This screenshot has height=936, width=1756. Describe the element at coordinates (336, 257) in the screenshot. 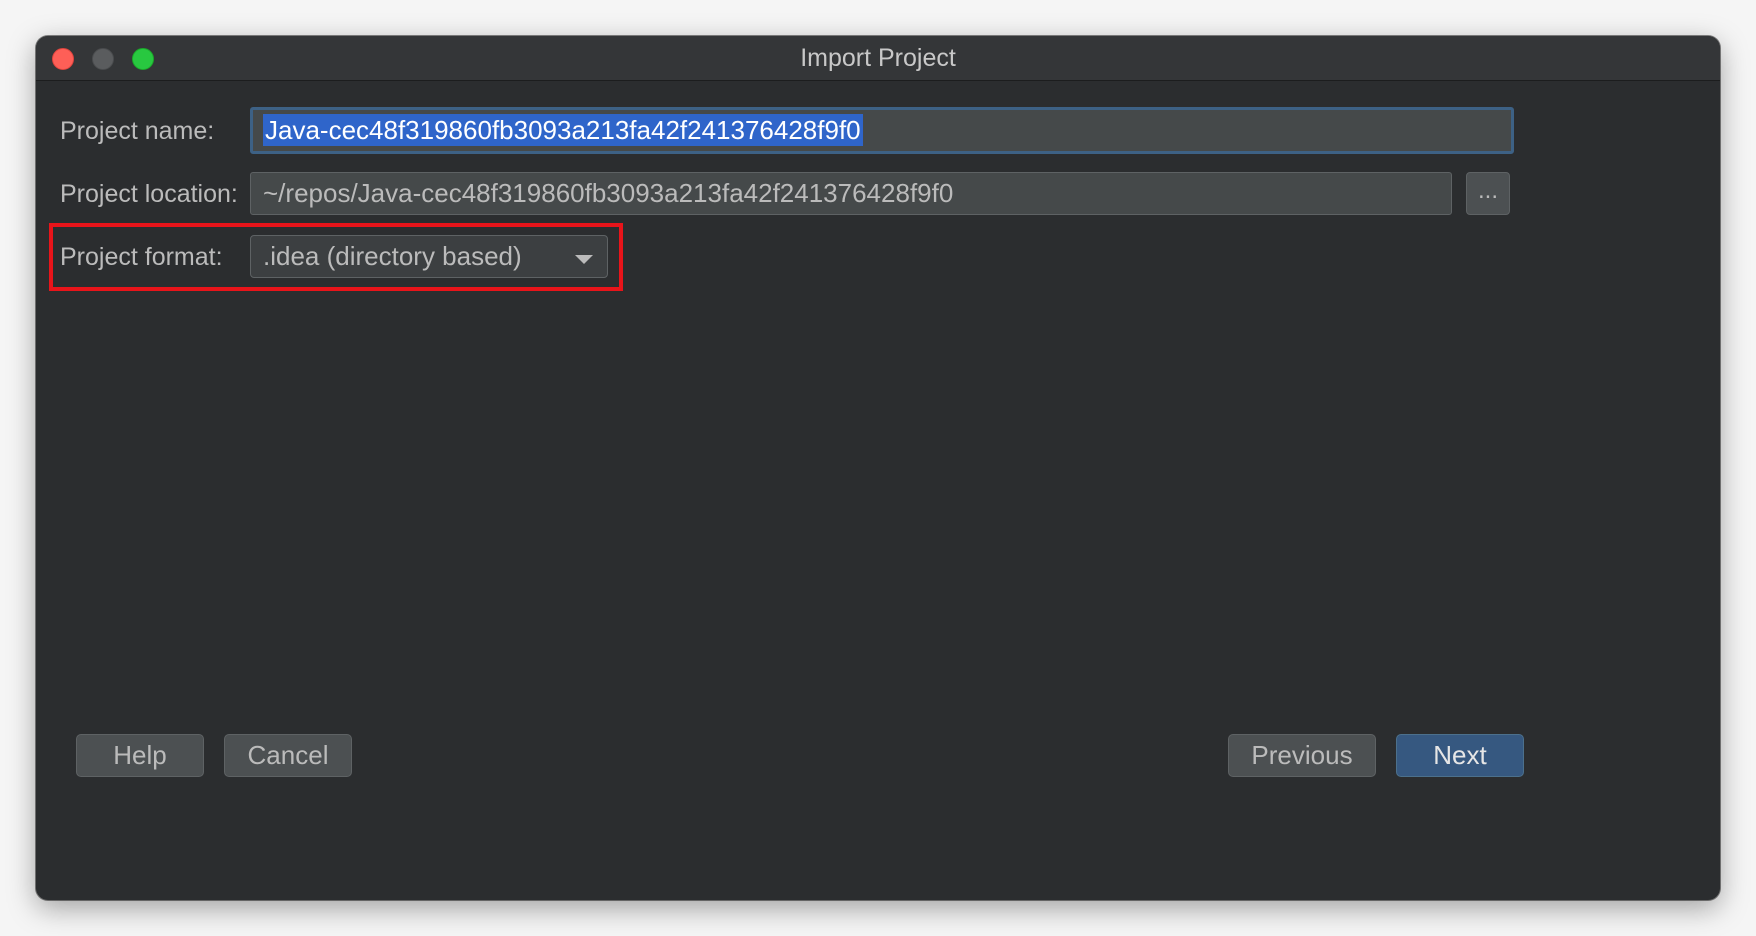

I see `annotation-highlight-box` at that location.